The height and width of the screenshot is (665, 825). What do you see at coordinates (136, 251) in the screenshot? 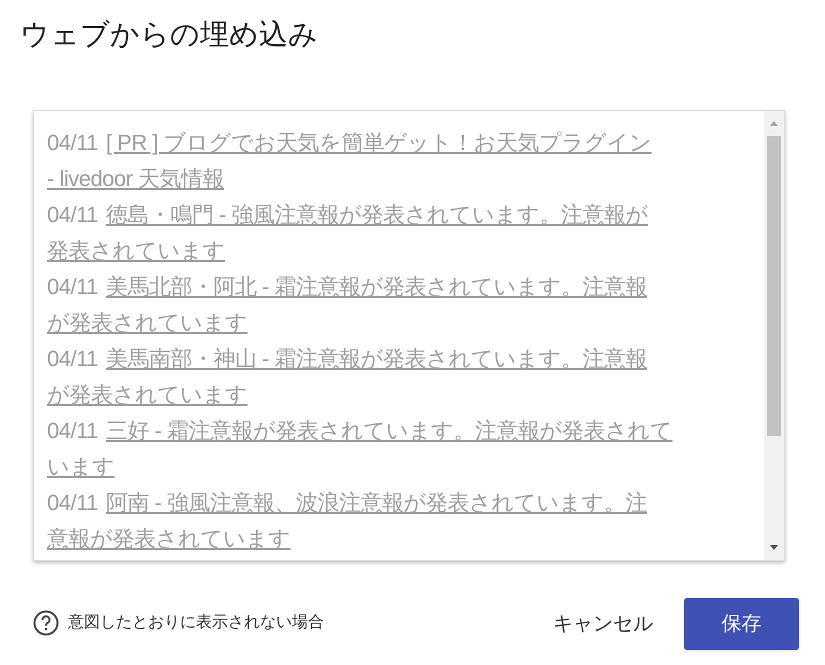
I see `feed-link: 発表されています` at bounding box center [136, 251].